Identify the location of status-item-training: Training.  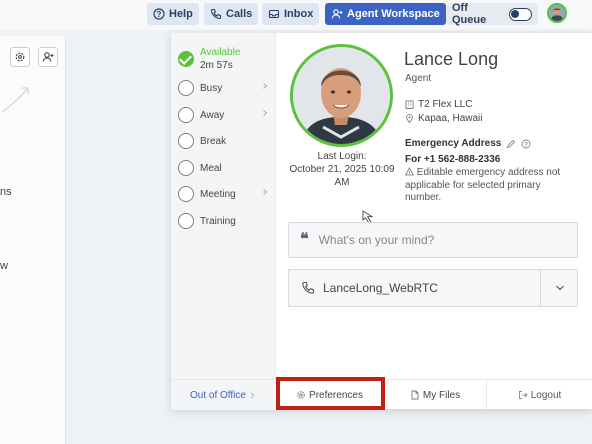
(224, 221).